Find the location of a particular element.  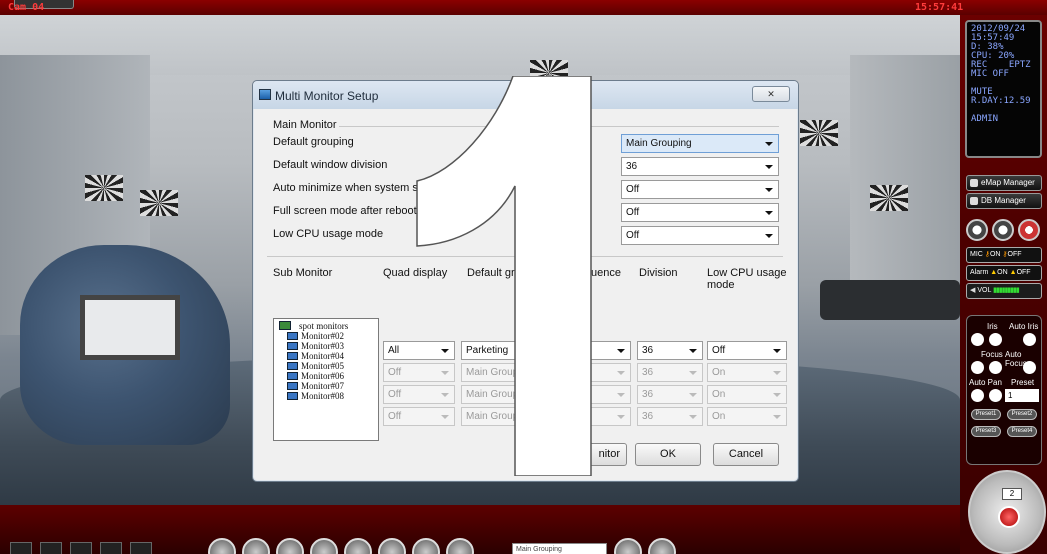

tree-item: Monitor#04 is located at coordinates (330, 356).